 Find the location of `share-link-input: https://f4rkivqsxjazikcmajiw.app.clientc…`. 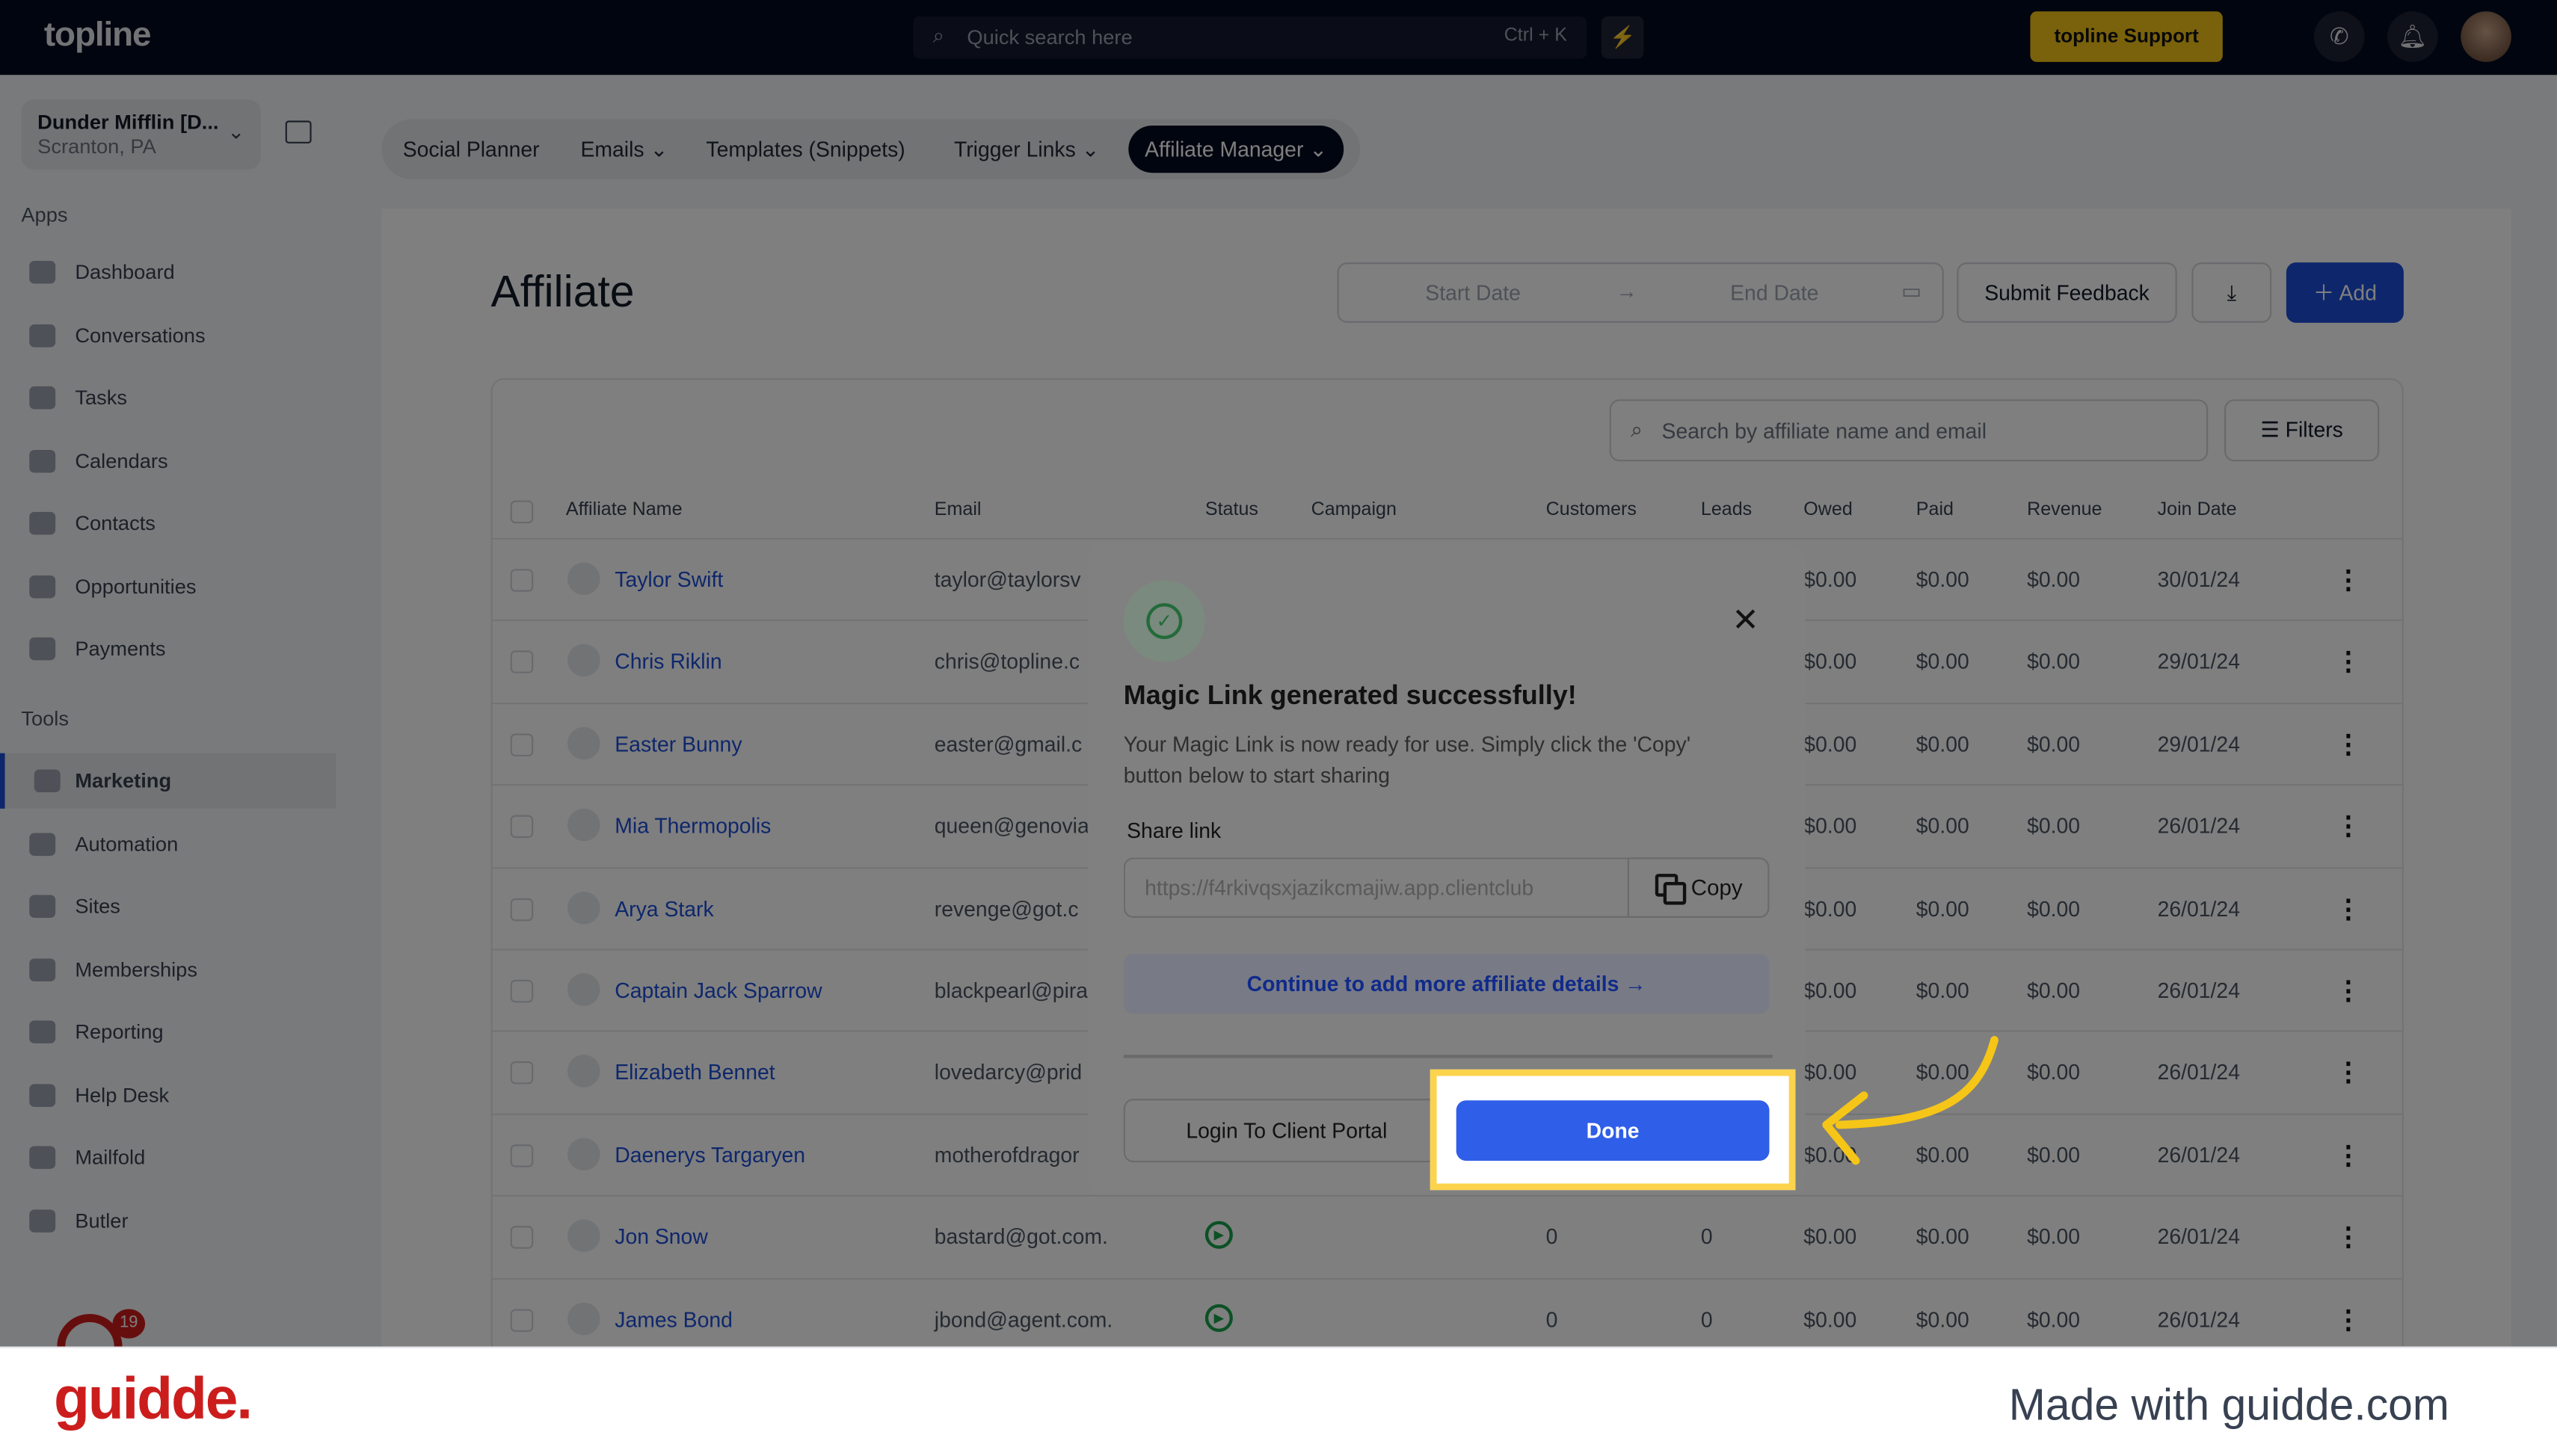

share-link-input: https://f4rkivqsxjazikcmajiw.app.clientc… is located at coordinates (1376, 887).